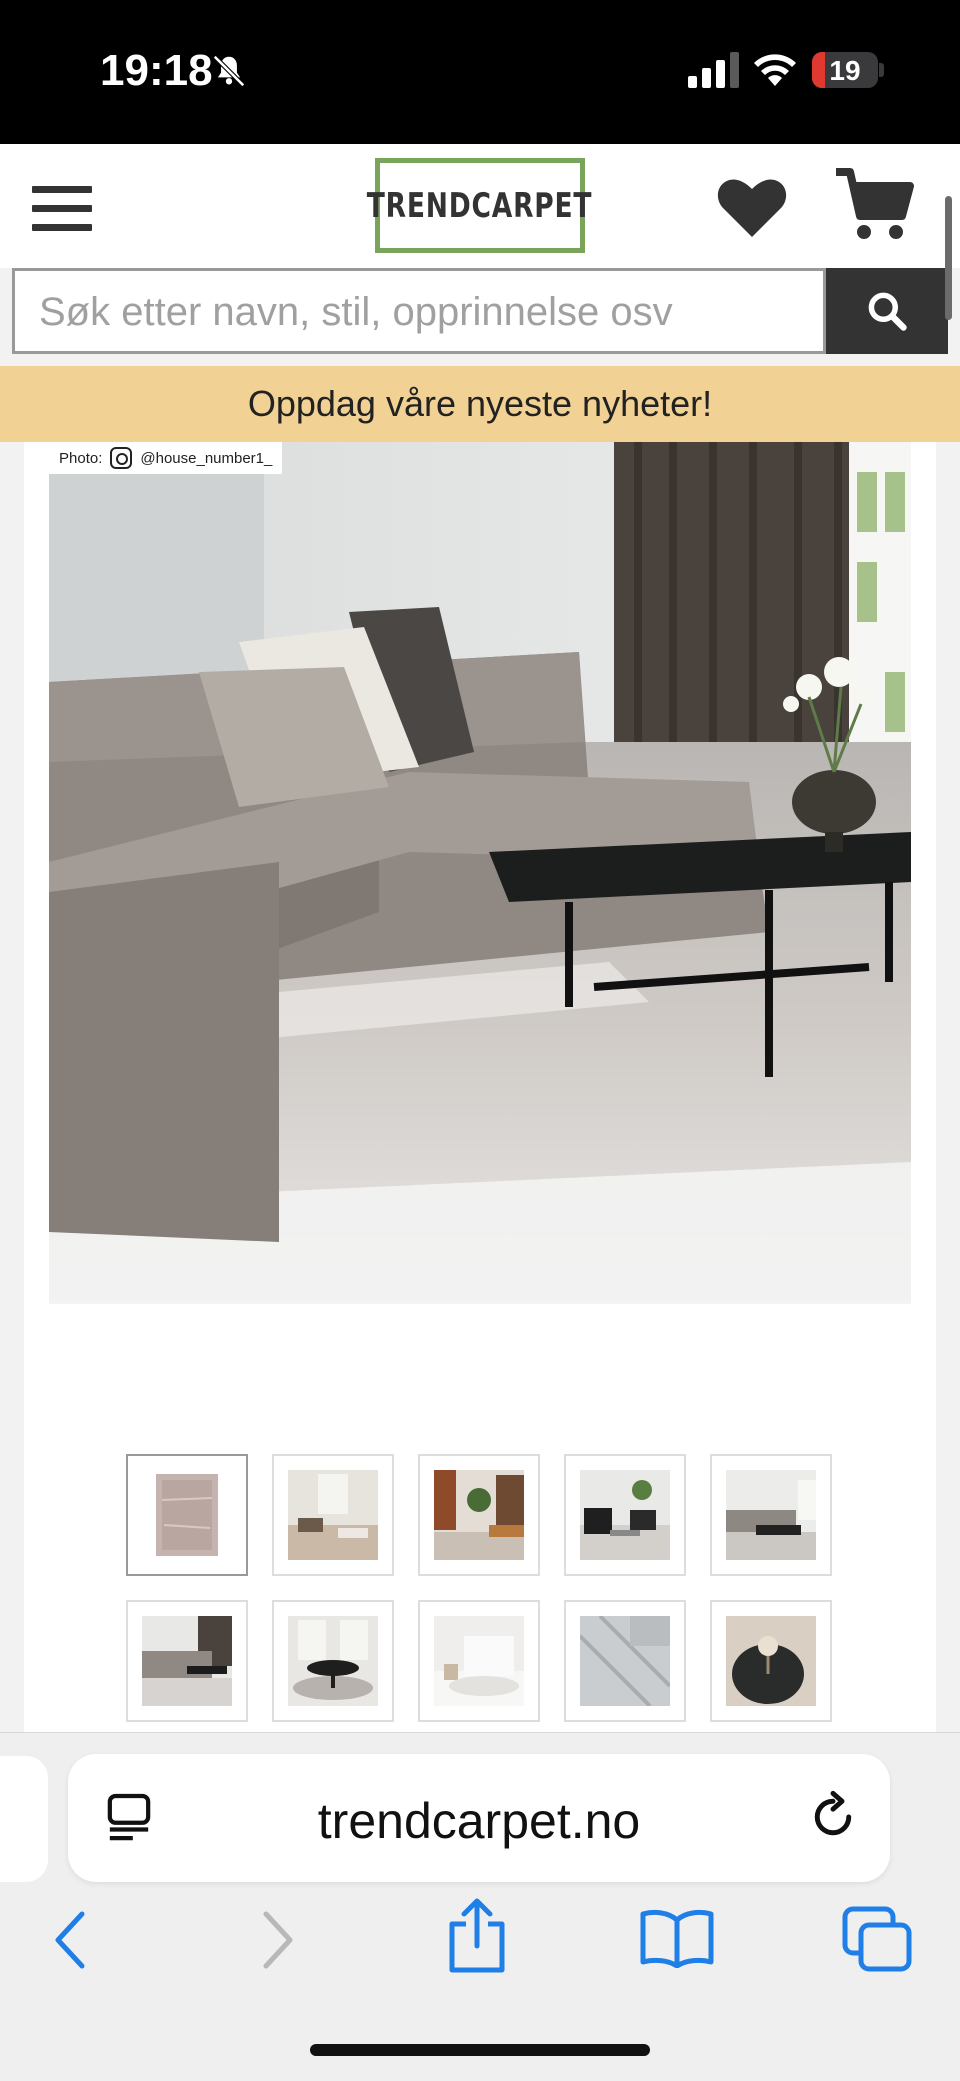  Describe the element at coordinates (229, 71) in the screenshot. I see `bell-slash-icon` at that location.